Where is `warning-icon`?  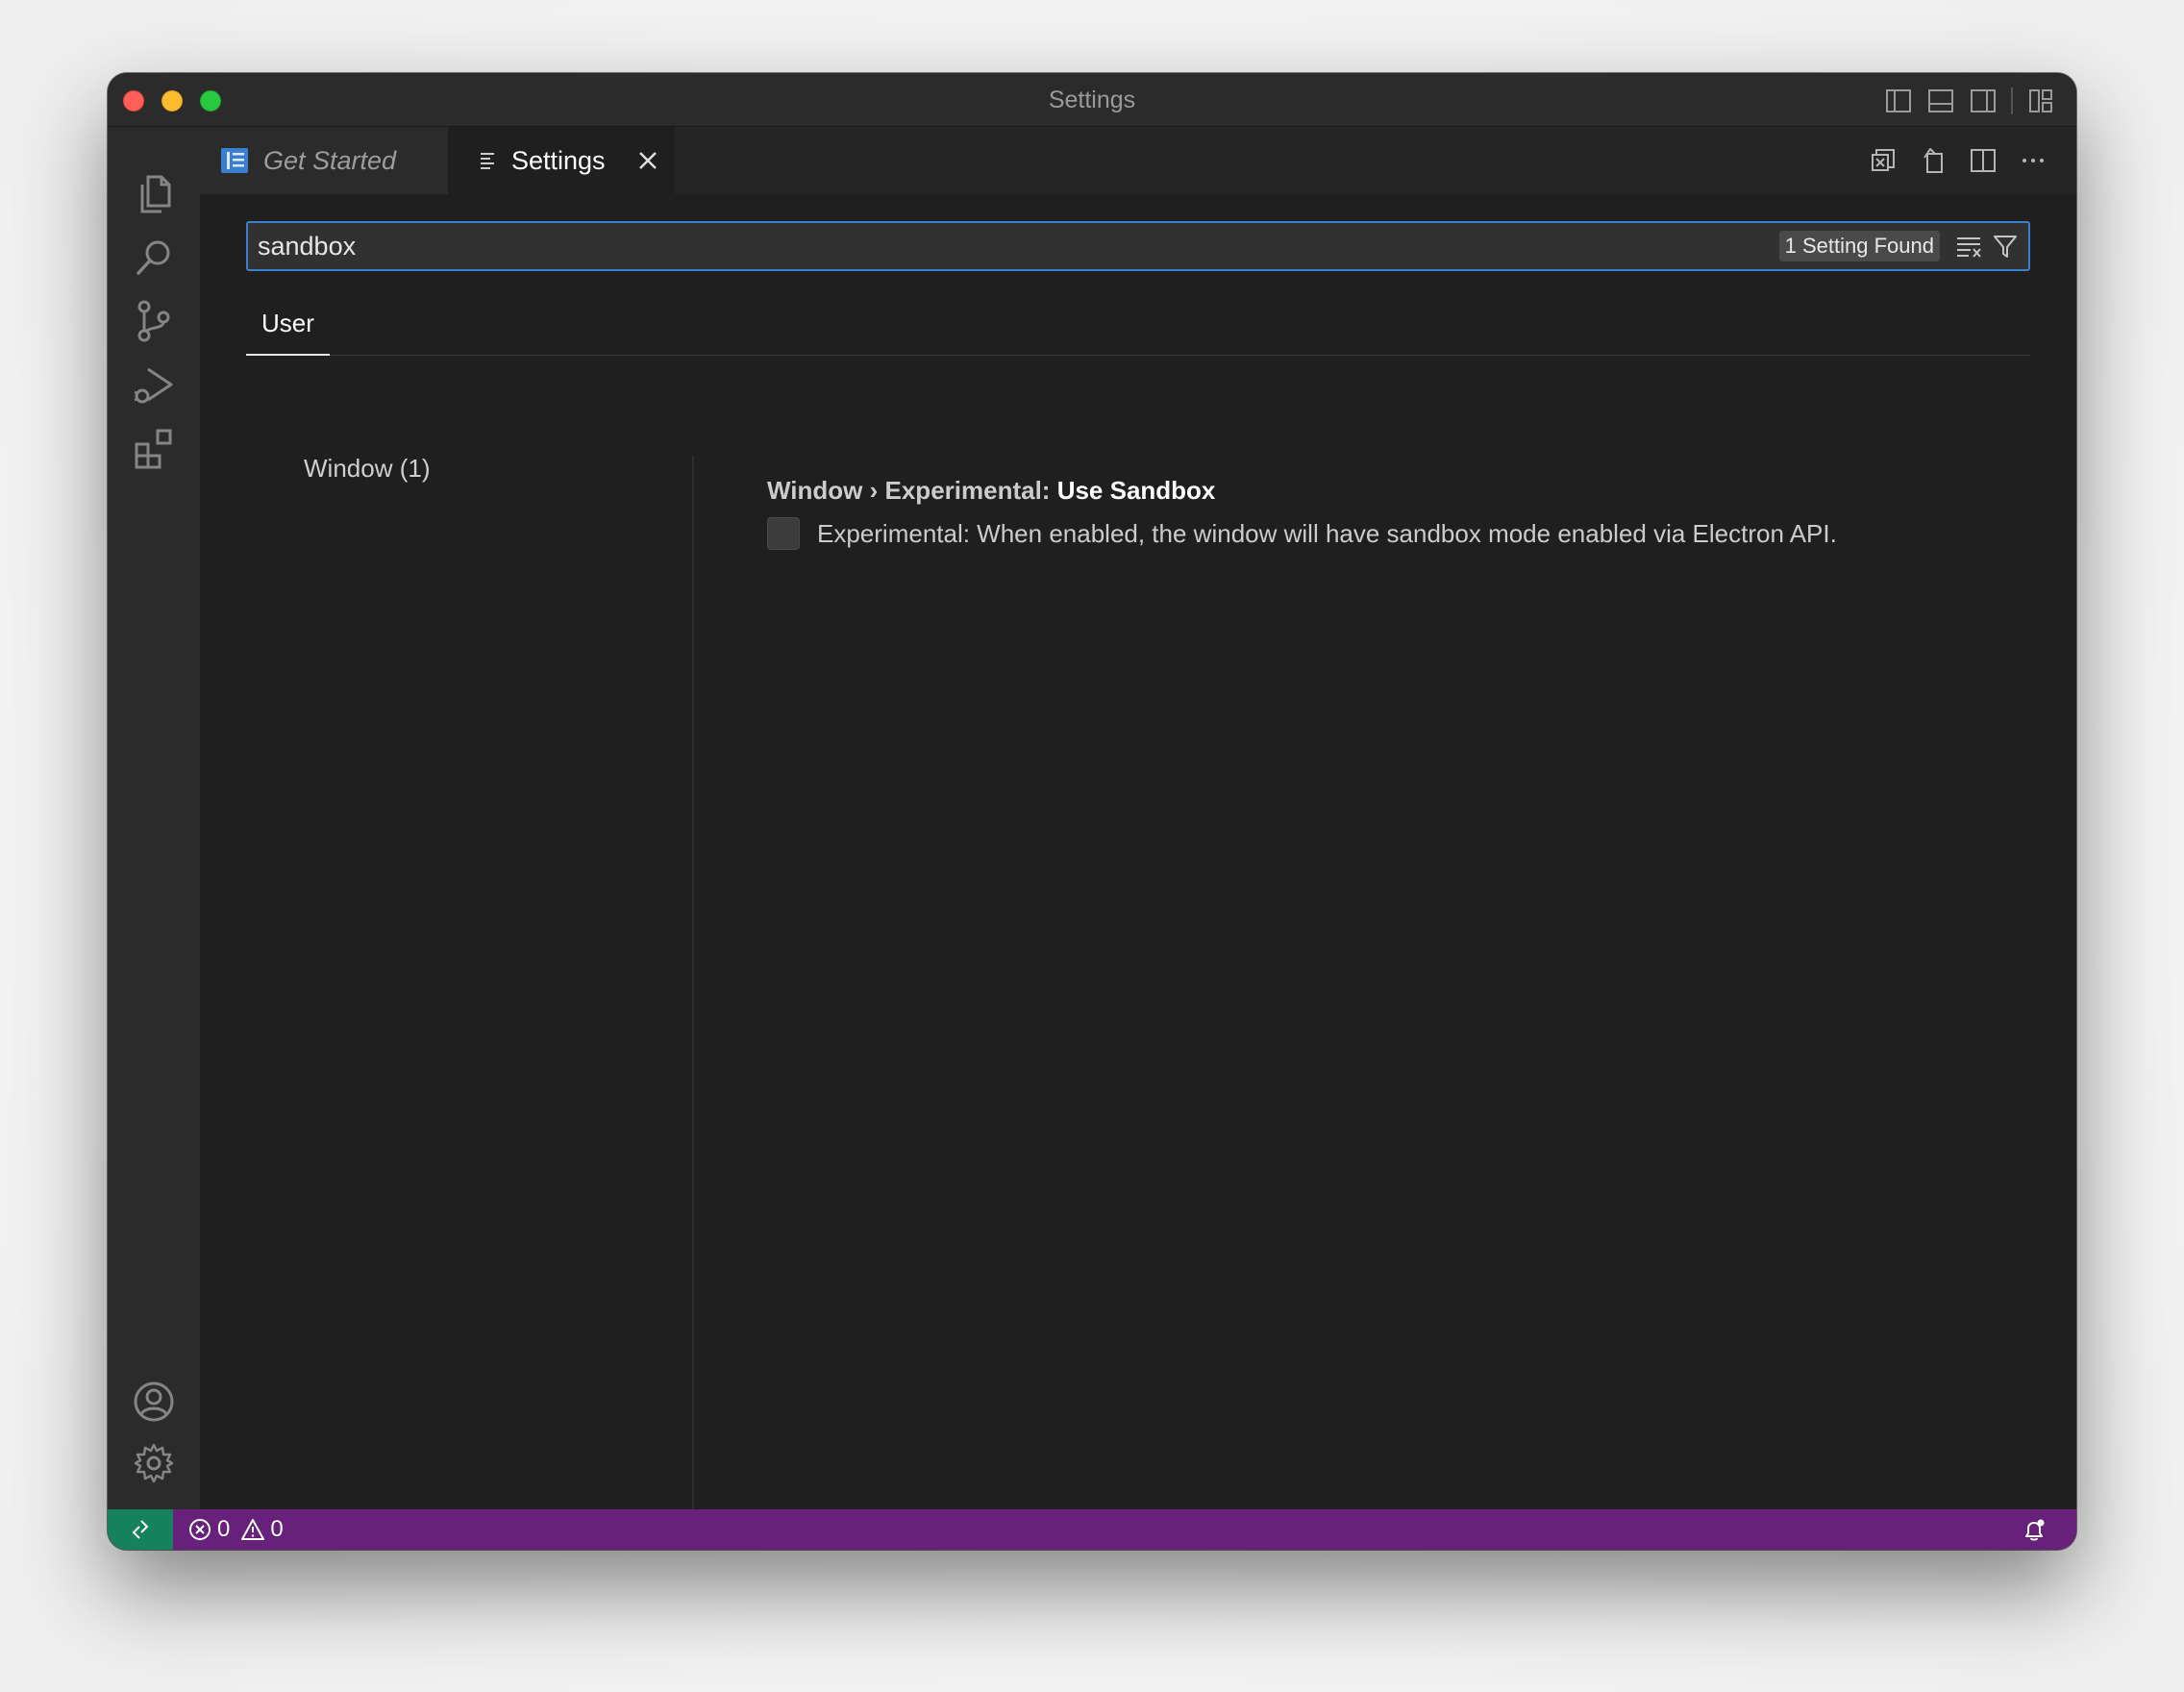 warning-icon is located at coordinates (253, 1529).